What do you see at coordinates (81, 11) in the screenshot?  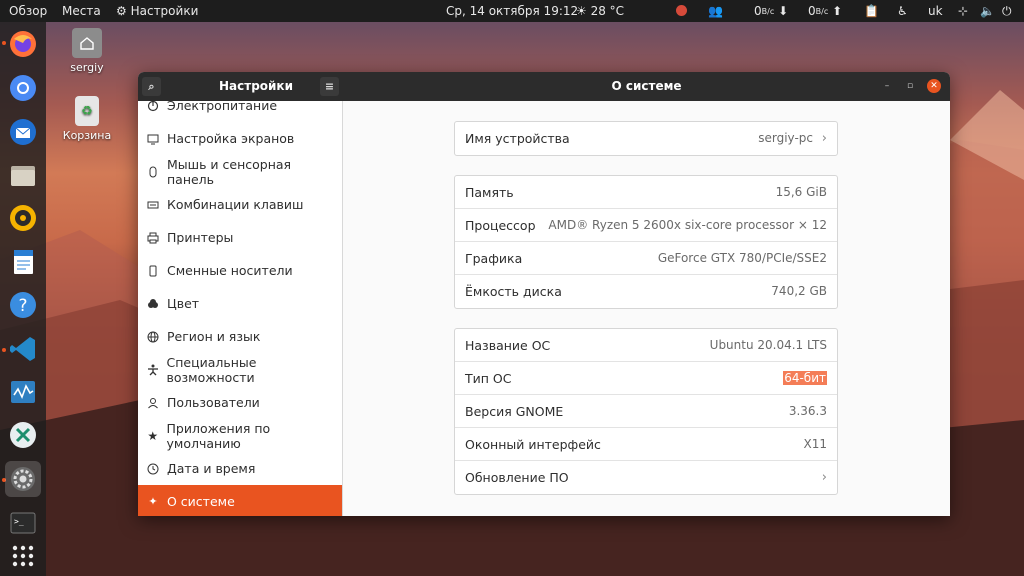 I see `places-menu: Места` at bounding box center [81, 11].